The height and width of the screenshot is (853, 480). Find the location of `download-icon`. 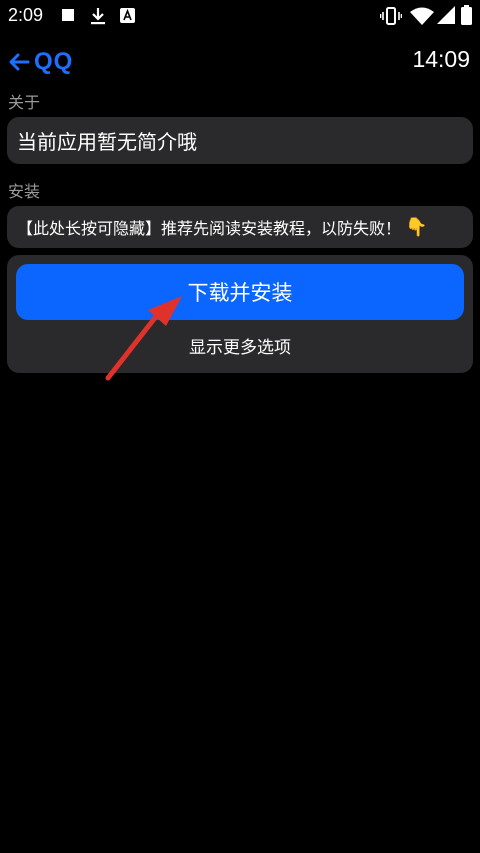

download-icon is located at coordinates (98, 16).